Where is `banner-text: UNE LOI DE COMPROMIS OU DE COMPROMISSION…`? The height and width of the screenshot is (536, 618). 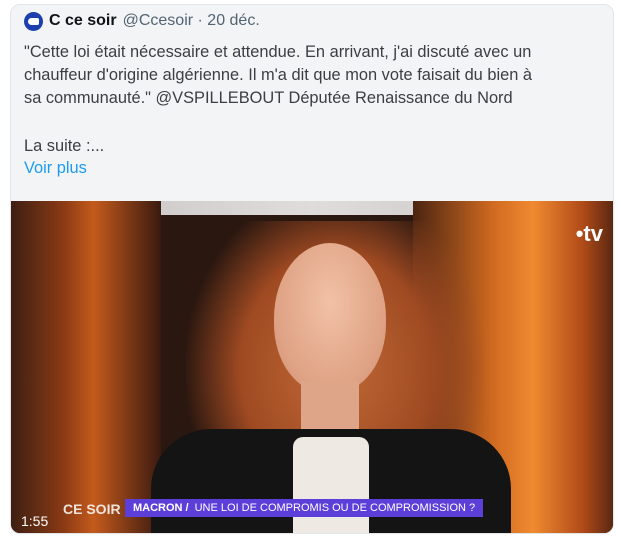
banner-text: UNE LOI DE COMPROMIS OU DE COMPROMISSION… is located at coordinates (335, 508).